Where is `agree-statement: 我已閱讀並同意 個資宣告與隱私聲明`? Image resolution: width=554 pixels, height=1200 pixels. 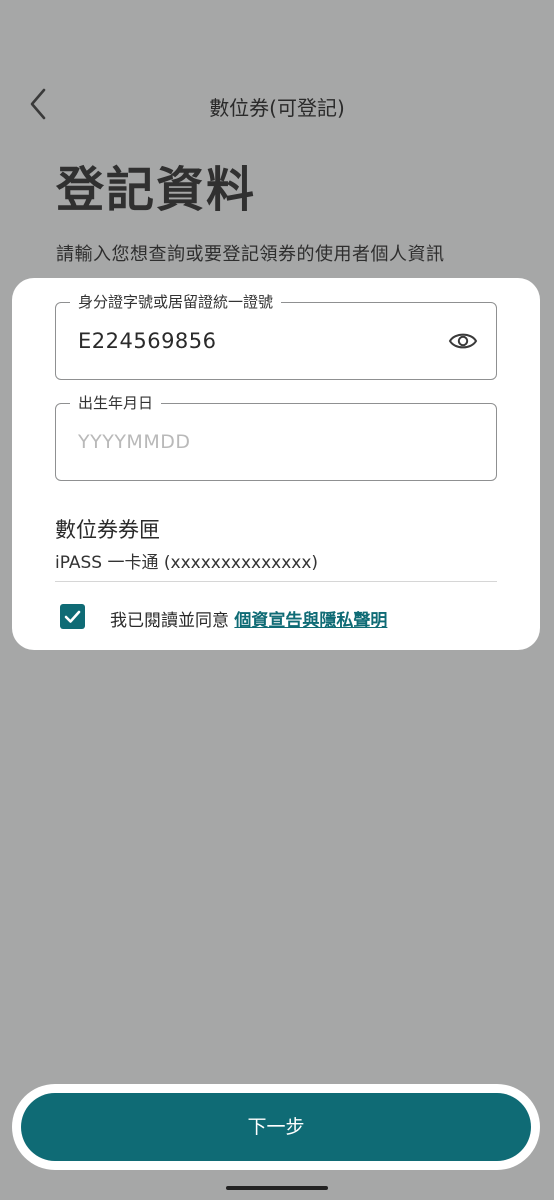 agree-statement: 我已閱讀並同意 個資宣告與隱私聲明 is located at coordinates (248, 618).